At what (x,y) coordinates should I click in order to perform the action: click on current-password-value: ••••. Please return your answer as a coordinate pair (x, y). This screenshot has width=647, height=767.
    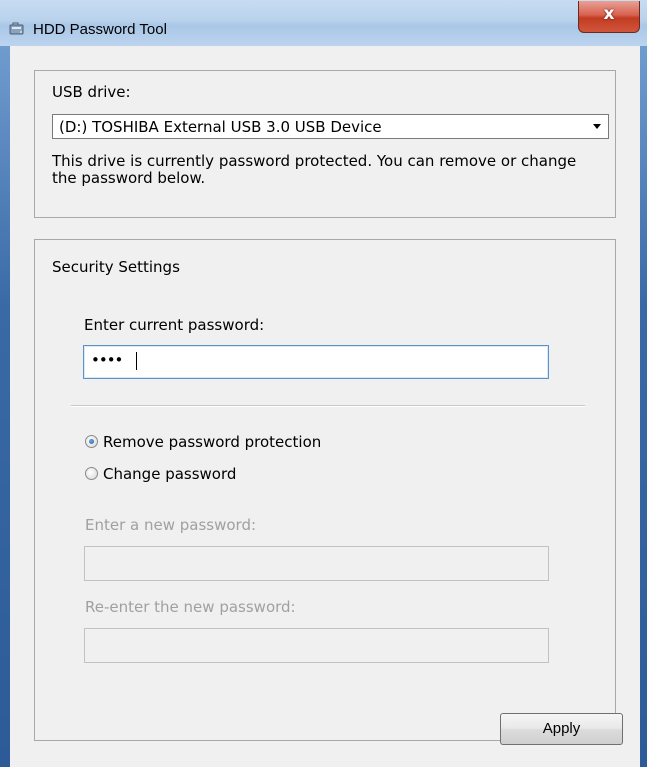
    Looking at the image, I should click on (107, 360).